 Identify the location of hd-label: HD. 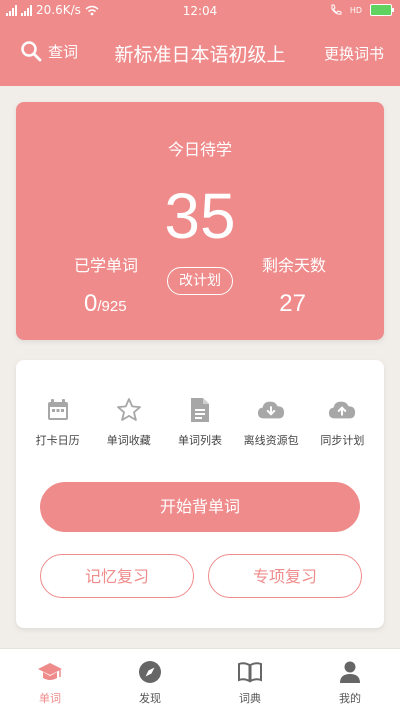
(355, 10).